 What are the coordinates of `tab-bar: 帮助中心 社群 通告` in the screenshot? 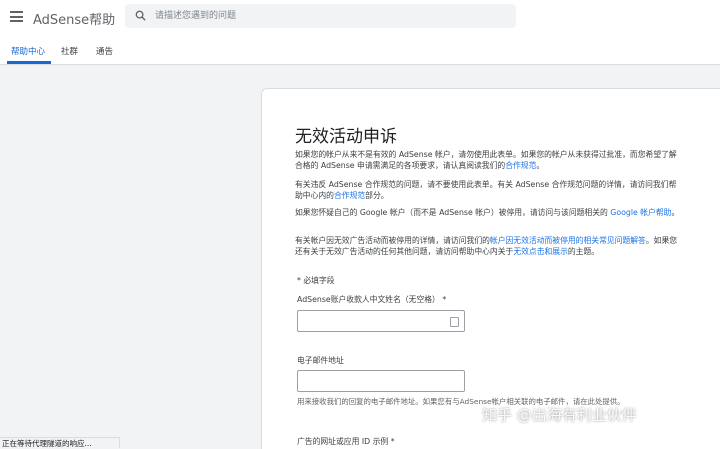 It's located at (360, 50).